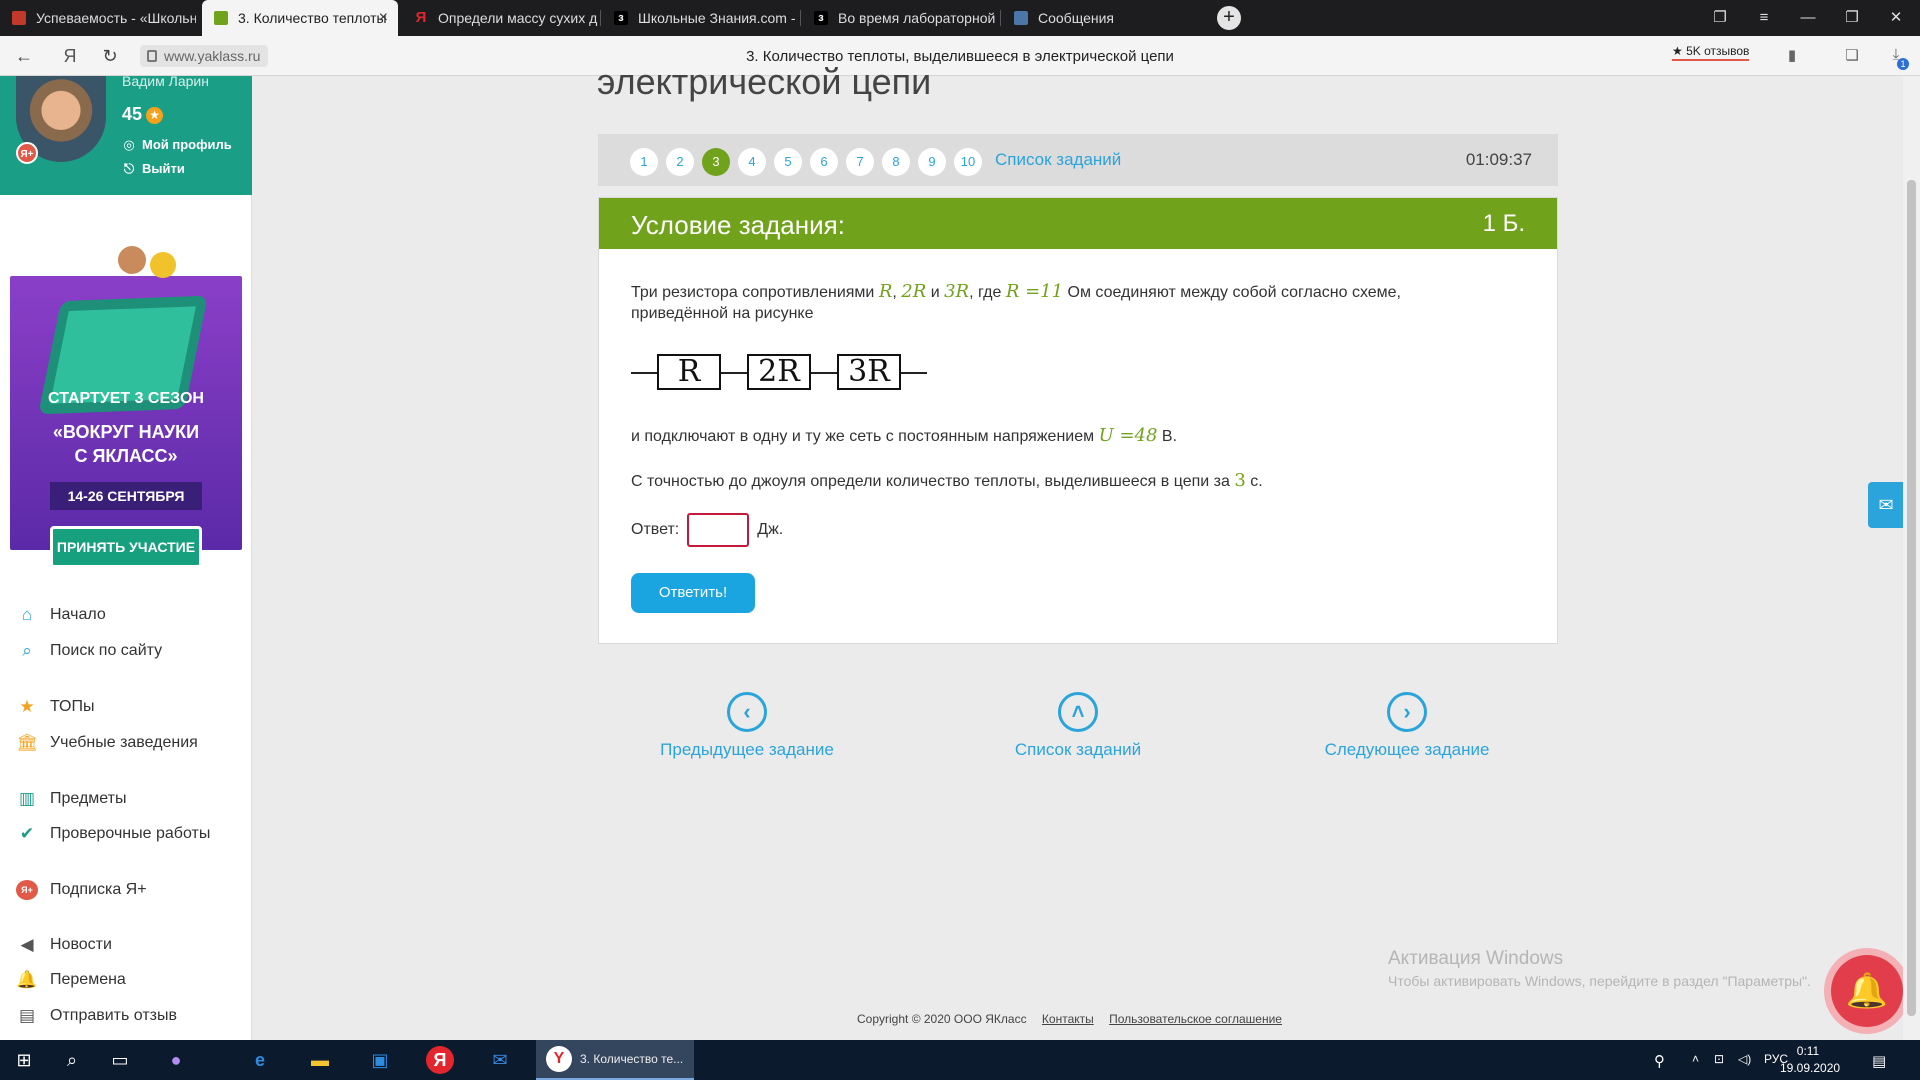 Image resolution: width=1920 pixels, height=1080 pixels. What do you see at coordinates (320, 1060) in the screenshot?
I see `file-explorer-icon: ▬` at bounding box center [320, 1060].